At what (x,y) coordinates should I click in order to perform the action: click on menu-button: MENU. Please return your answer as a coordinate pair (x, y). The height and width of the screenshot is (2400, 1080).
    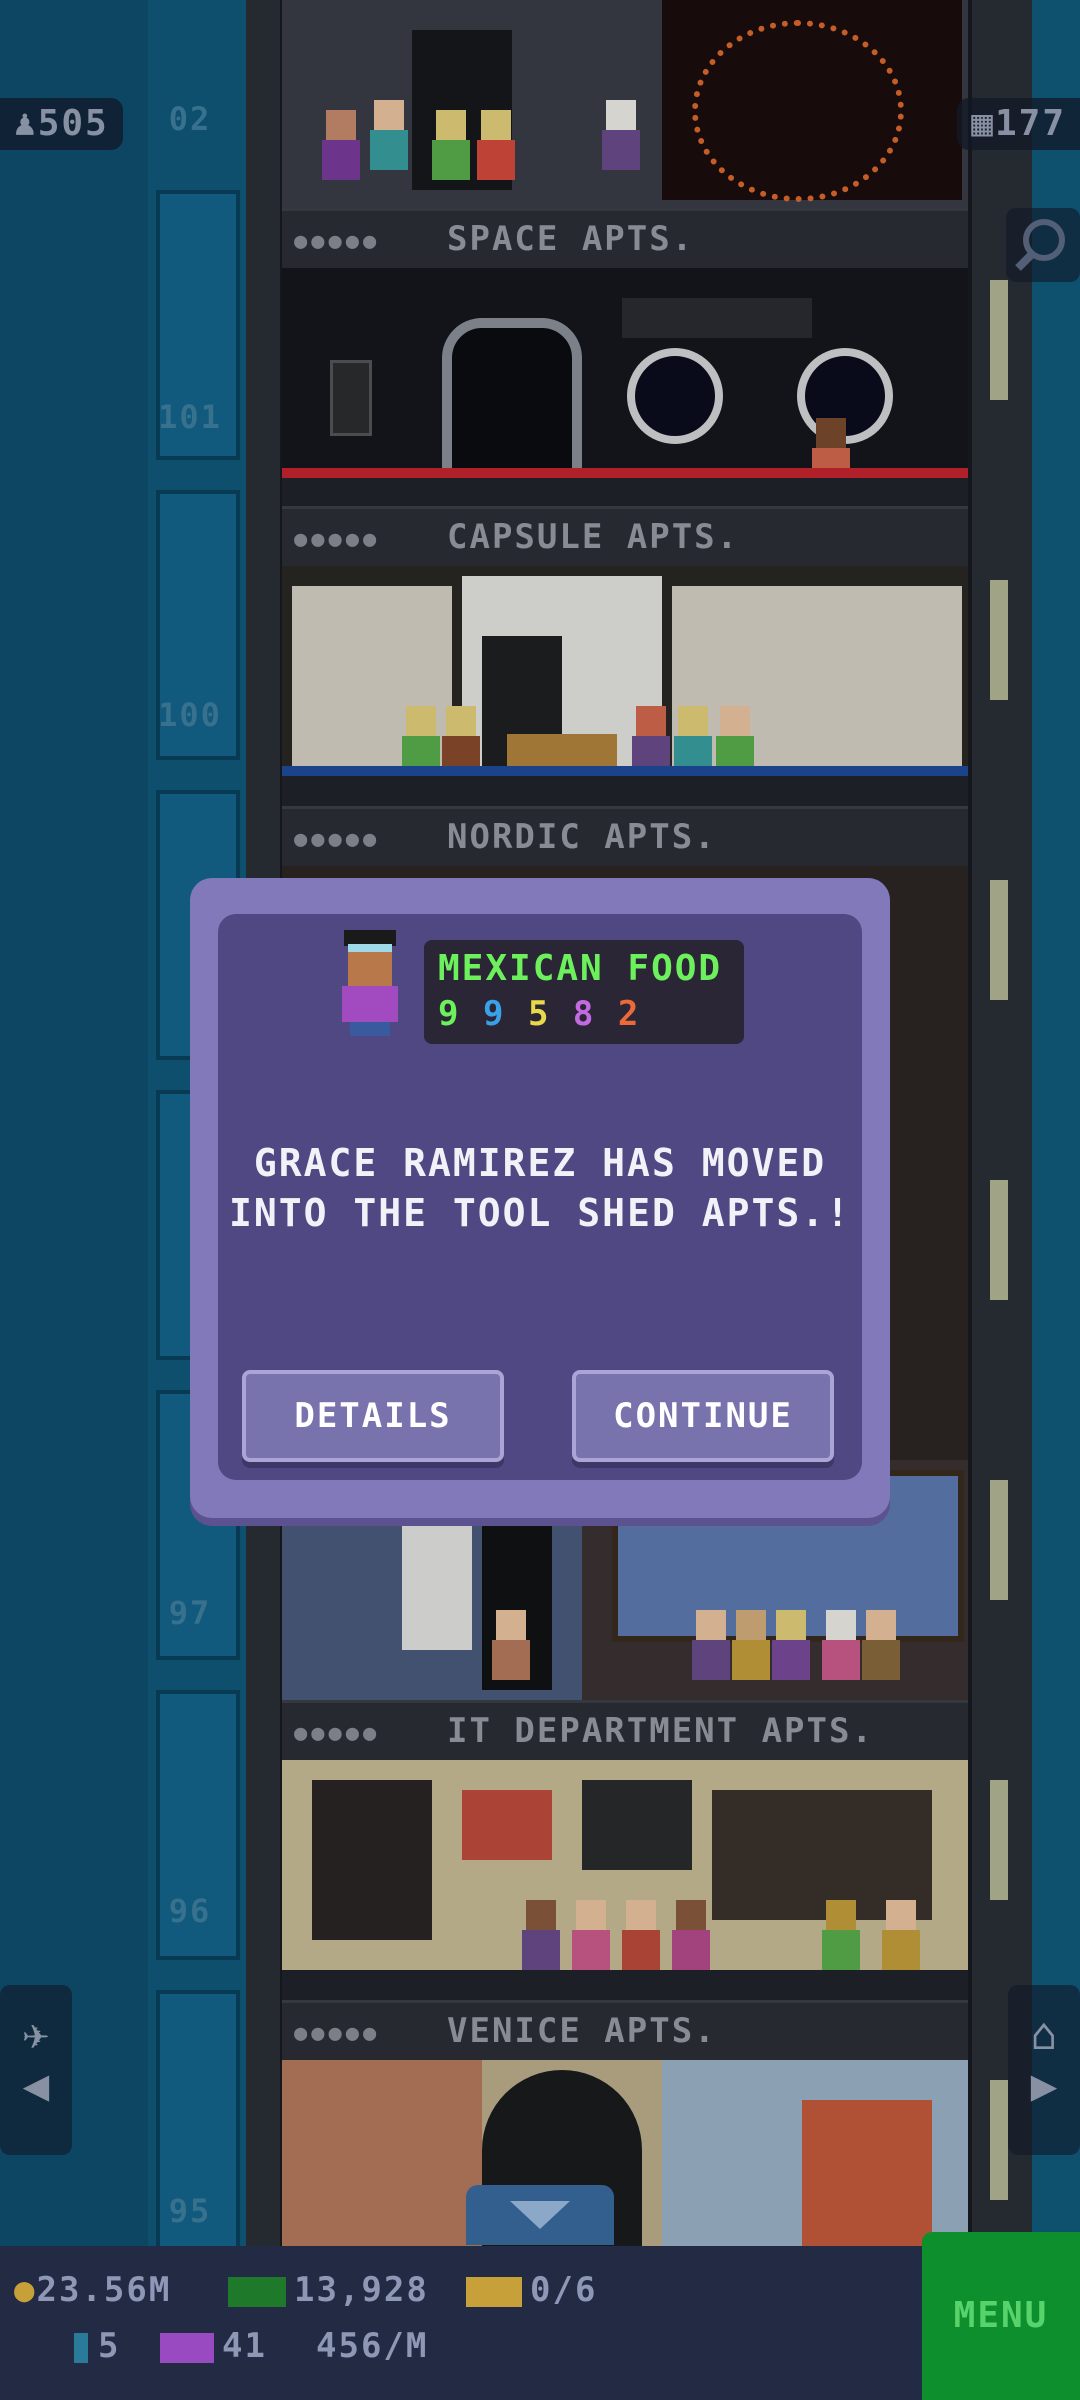
    Looking at the image, I should click on (1001, 2316).